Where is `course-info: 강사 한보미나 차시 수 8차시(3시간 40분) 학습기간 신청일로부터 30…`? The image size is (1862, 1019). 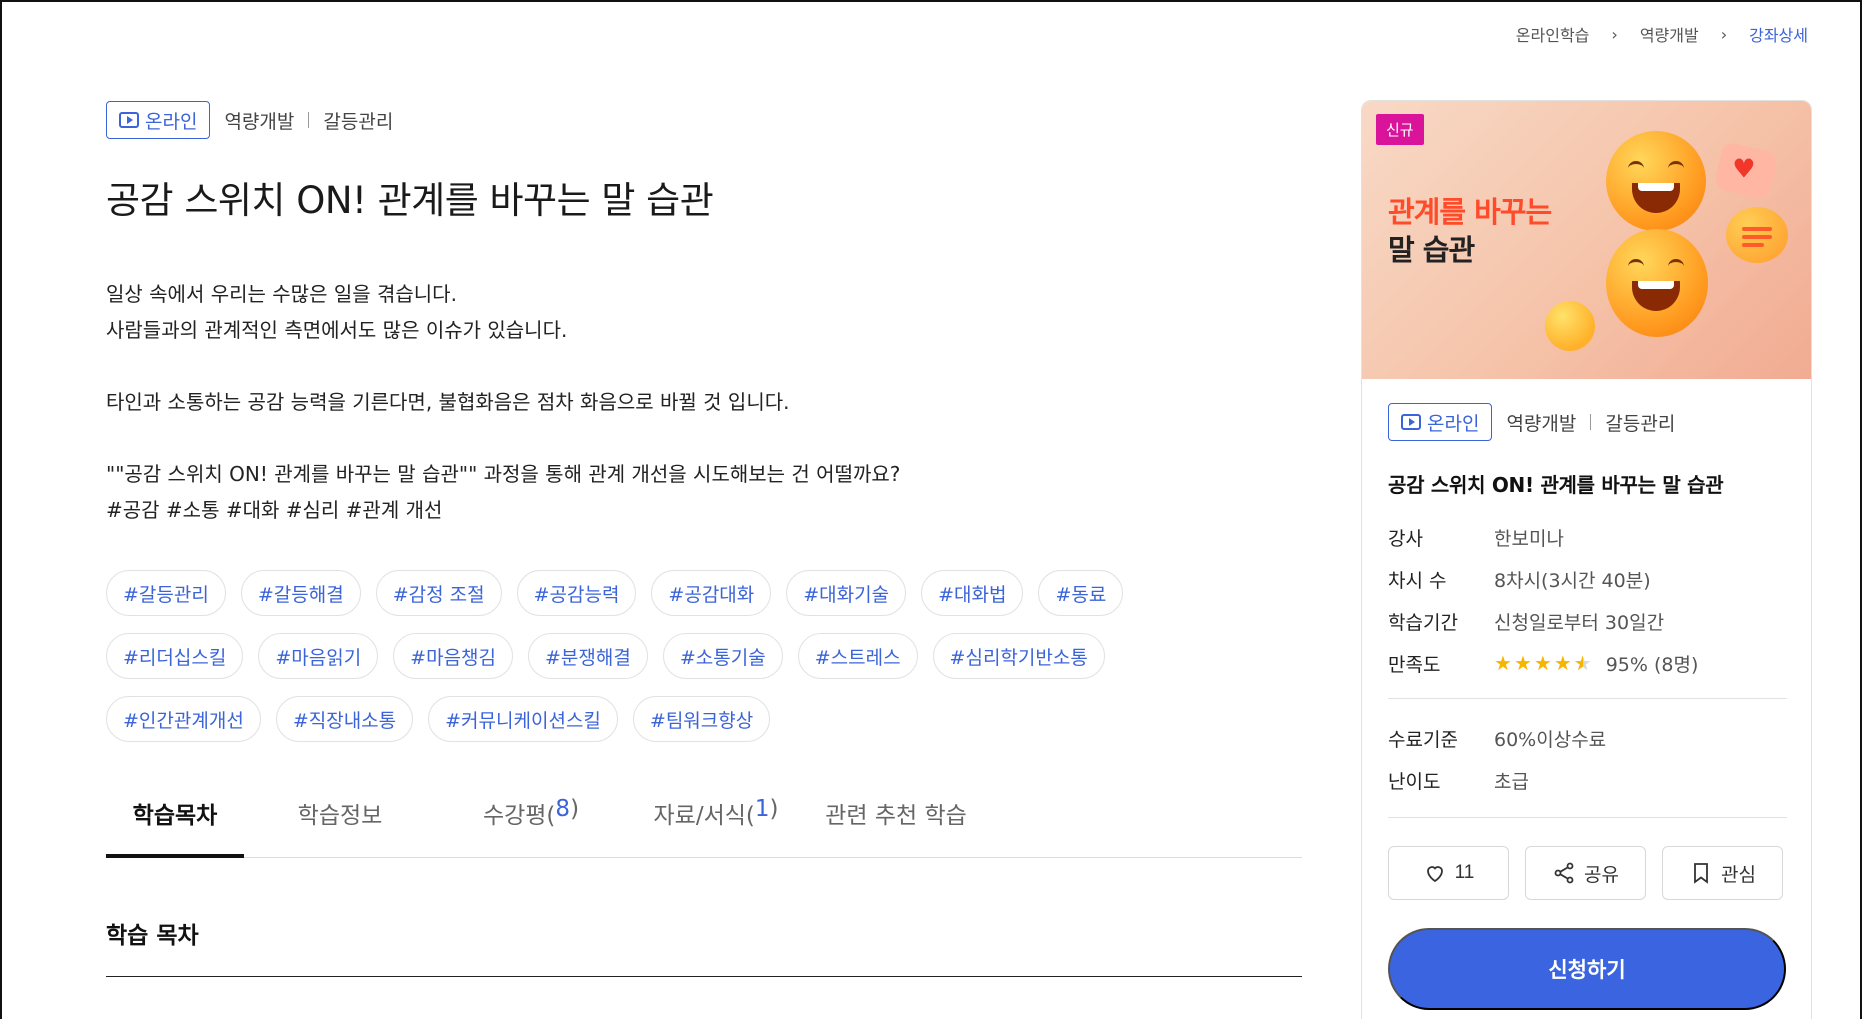 course-info: 강사 한보미나 차시 수 8차시(3시간 40분) 학습기간 신청일로부터 30… is located at coordinates (1587, 667).